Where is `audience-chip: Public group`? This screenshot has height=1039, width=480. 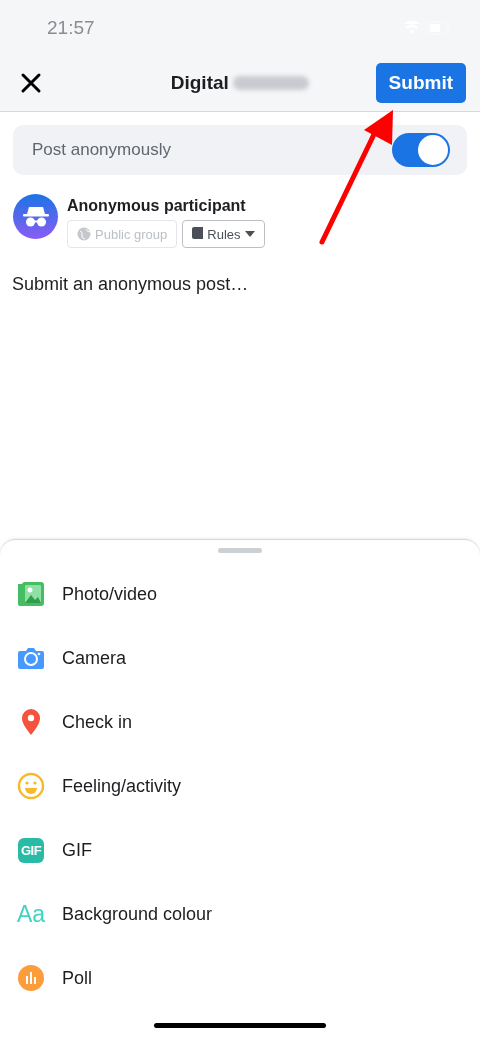
audience-chip: Public group is located at coordinates (122, 234).